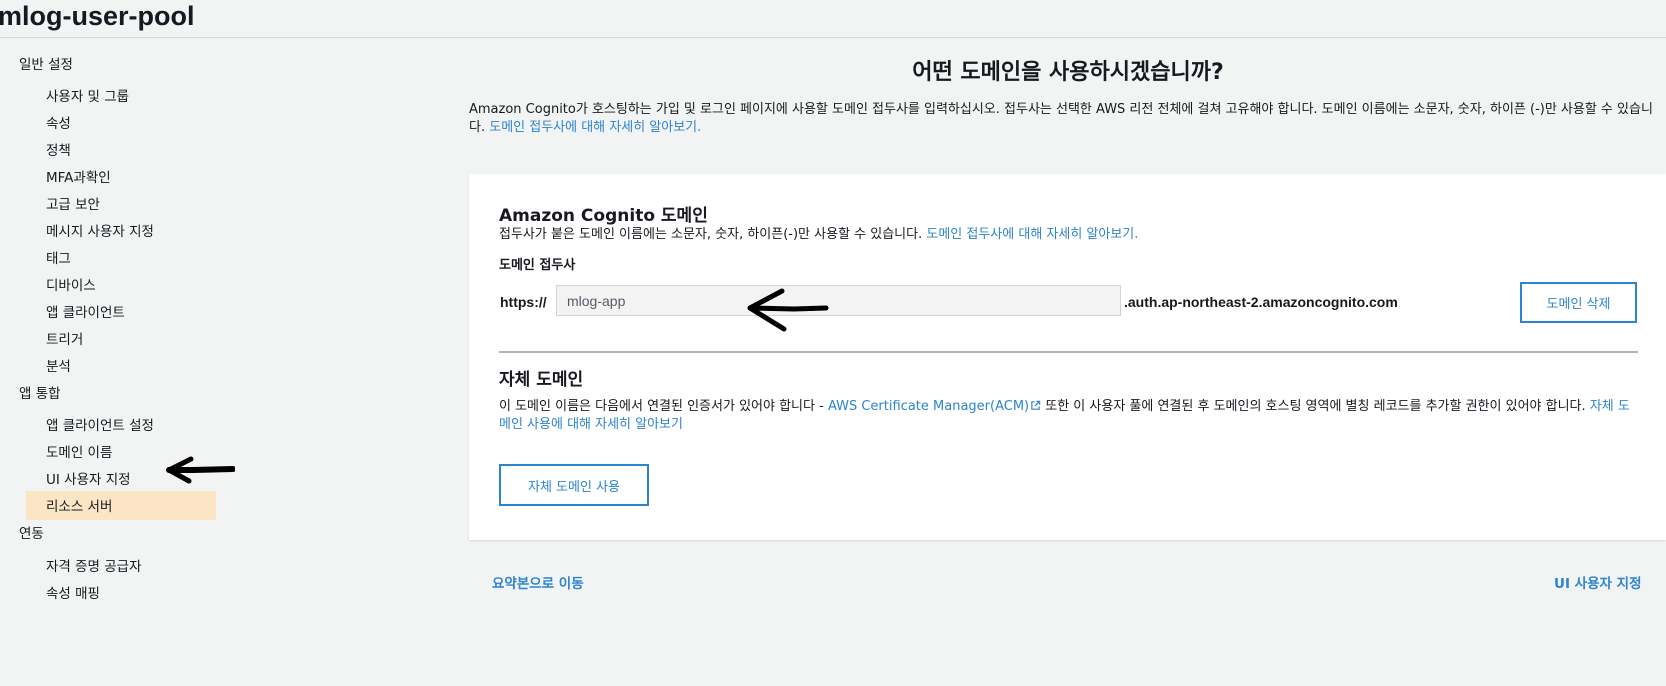 Image resolution: width=1666 pixels, height=686 pixels. I want to click on external-link-icon, so click(1036, 405).